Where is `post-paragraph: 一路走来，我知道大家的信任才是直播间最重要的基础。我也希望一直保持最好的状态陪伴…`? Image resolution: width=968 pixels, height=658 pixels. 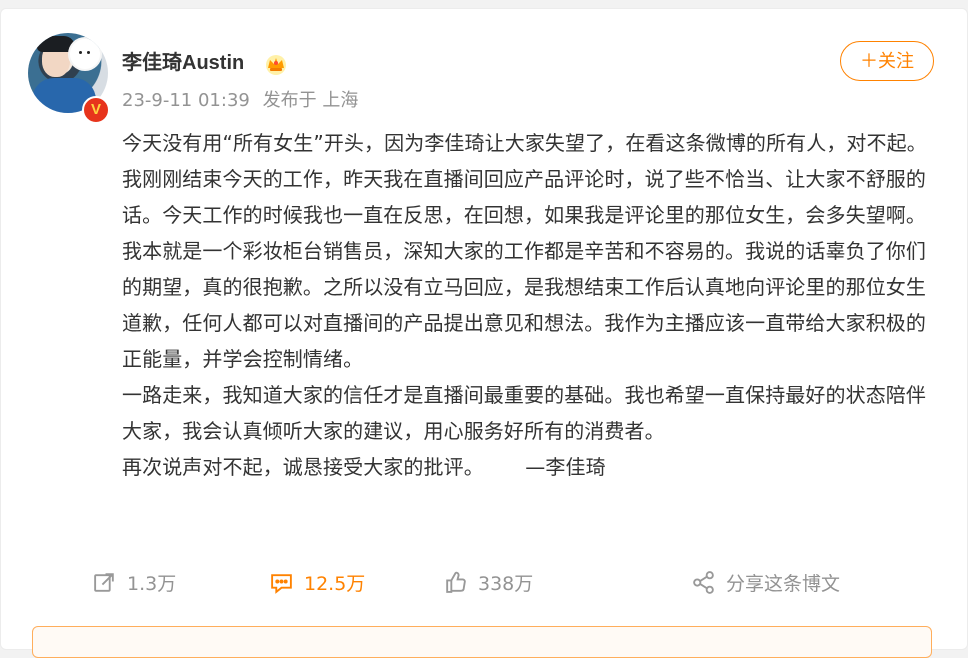
post-paragraph: 一路走来，我知道大家的信任才是直播间最重要的基础。我也希望一直保持最好的状态陪伴… is located at coordinates (524, 413).